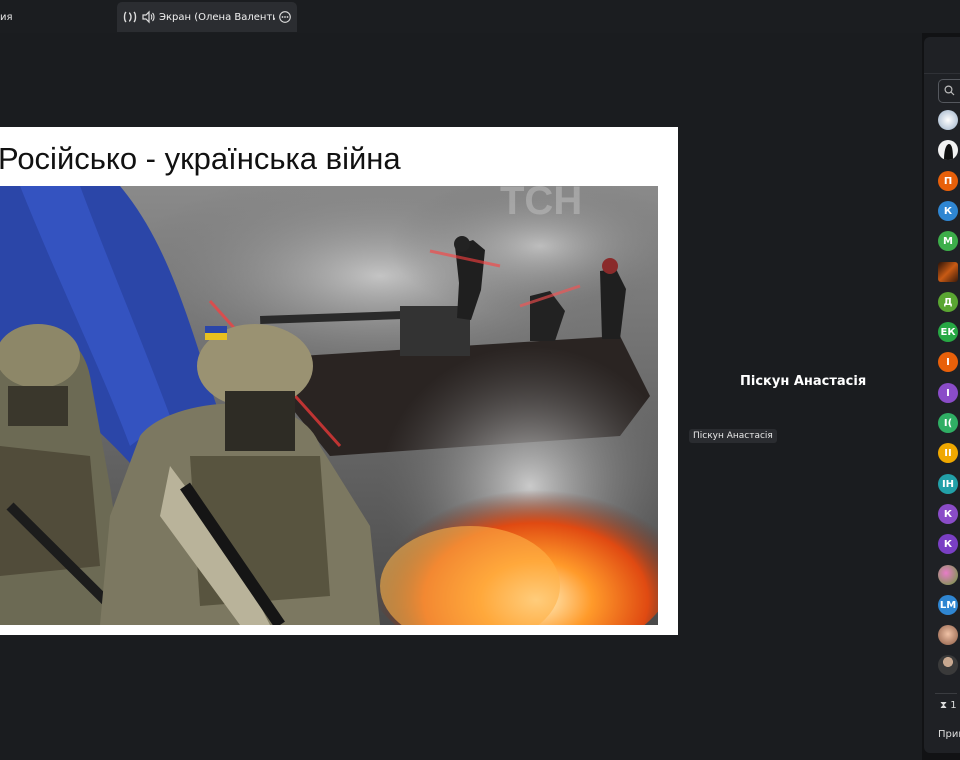  What do you see at coordinates (57, 17) in the screenshot?
I see `tab-previous: ия` at bounding box center [57, 17].